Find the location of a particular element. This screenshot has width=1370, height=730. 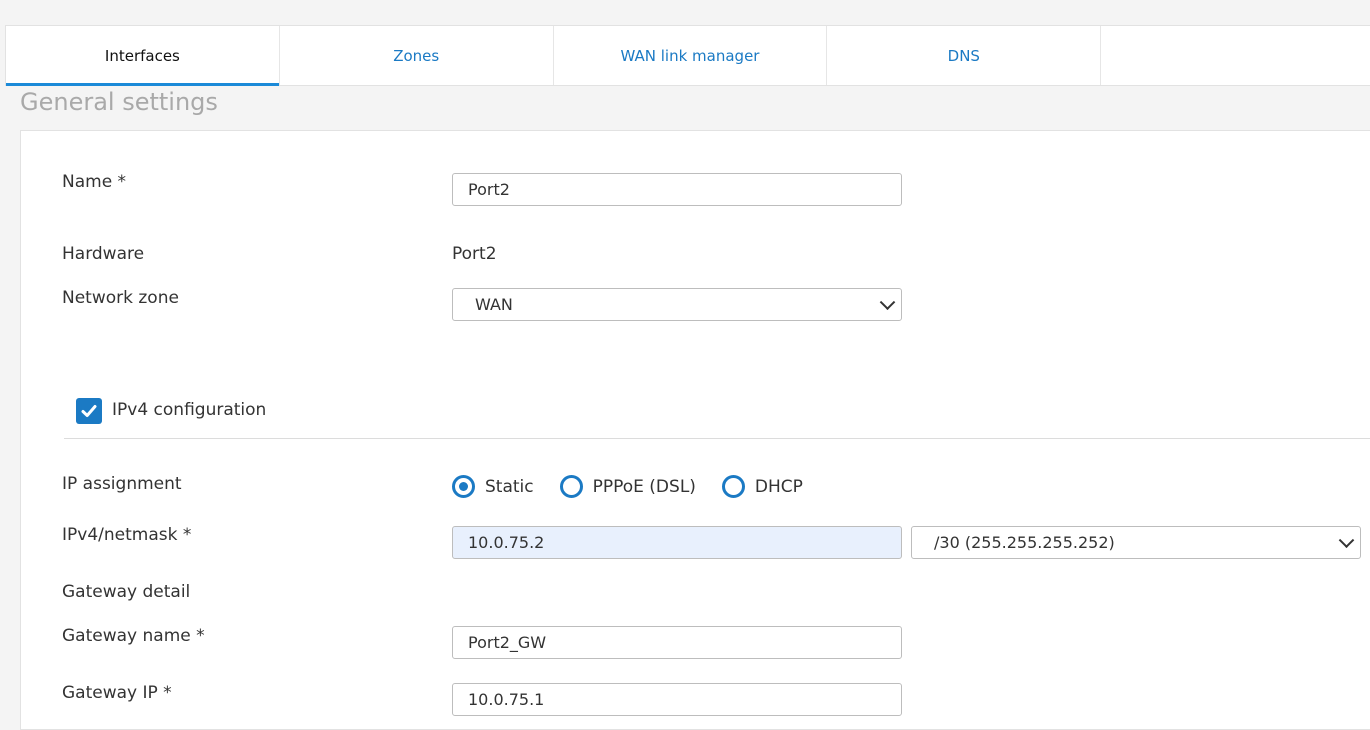

hardware-label: Hardware is located at coordinates (103, 254).